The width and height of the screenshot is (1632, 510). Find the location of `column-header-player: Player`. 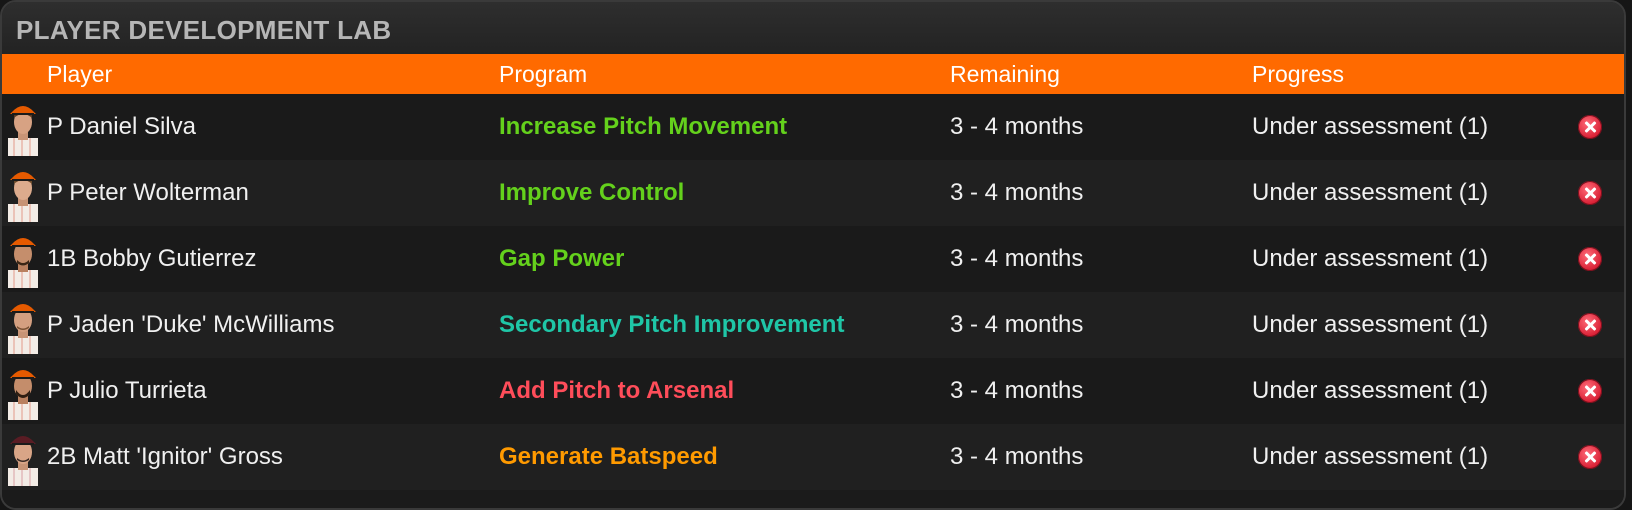

column-header-player: Player is located at coordinates (79, 74).